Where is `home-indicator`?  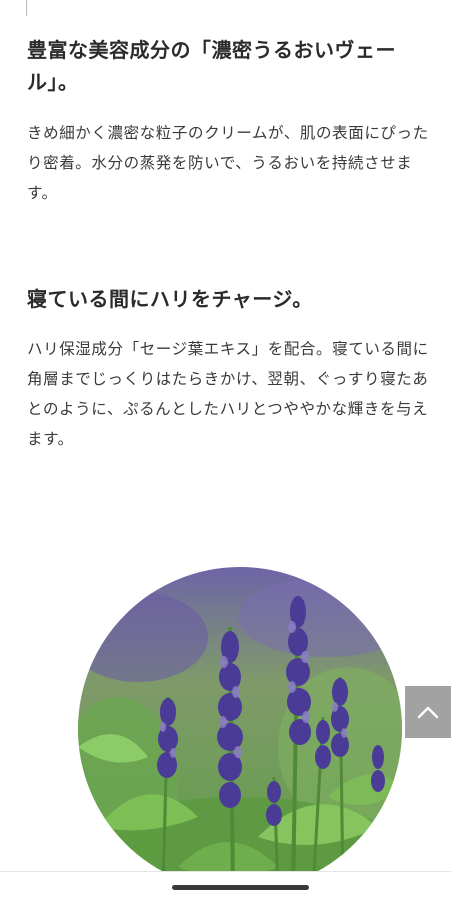 home-indicator is located at coordinates (240, 887).